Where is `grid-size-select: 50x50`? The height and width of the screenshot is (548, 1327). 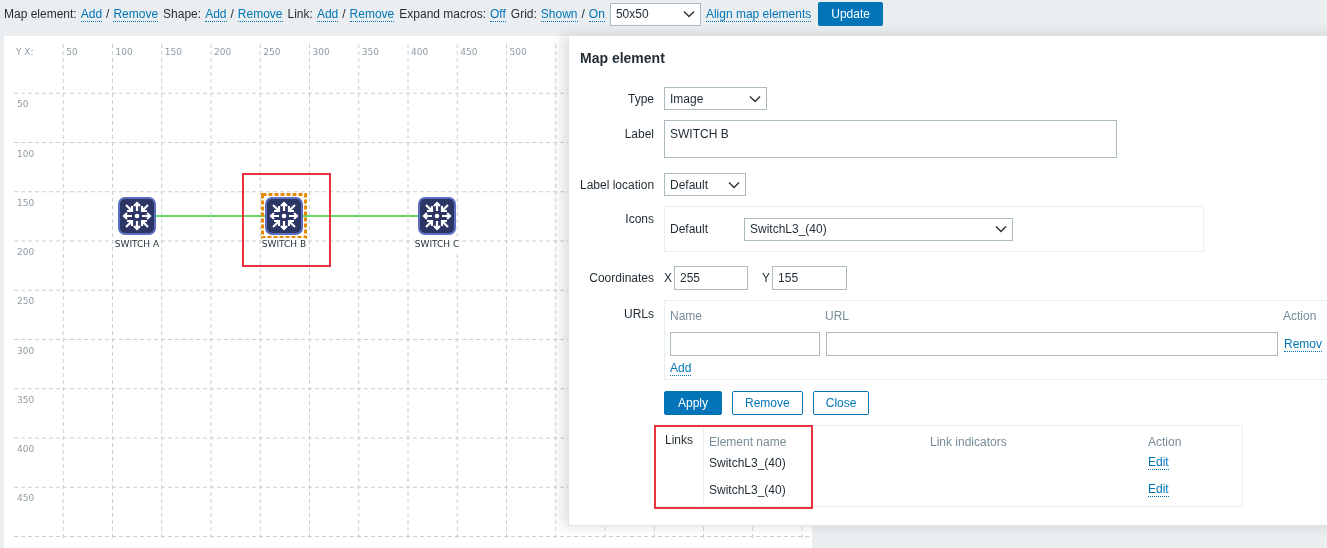 grid-size-select: 50x50 is located at coordinates (655, 14).